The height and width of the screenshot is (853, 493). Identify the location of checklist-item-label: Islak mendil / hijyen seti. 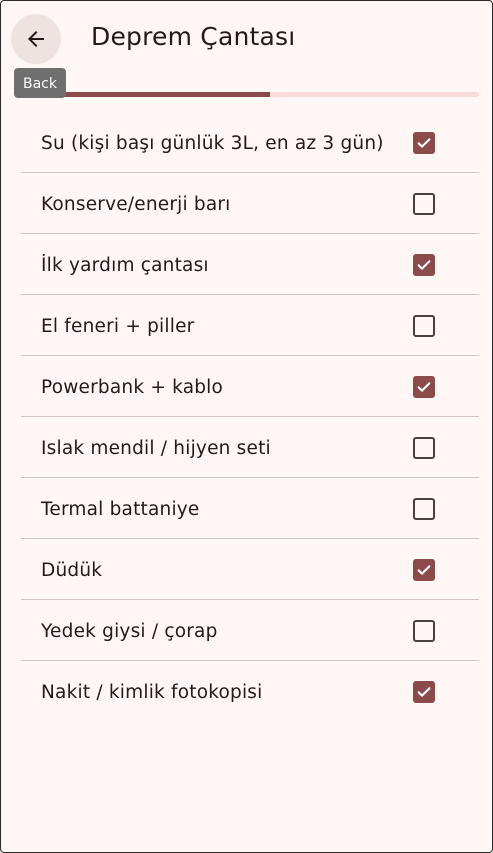
(156, 448).